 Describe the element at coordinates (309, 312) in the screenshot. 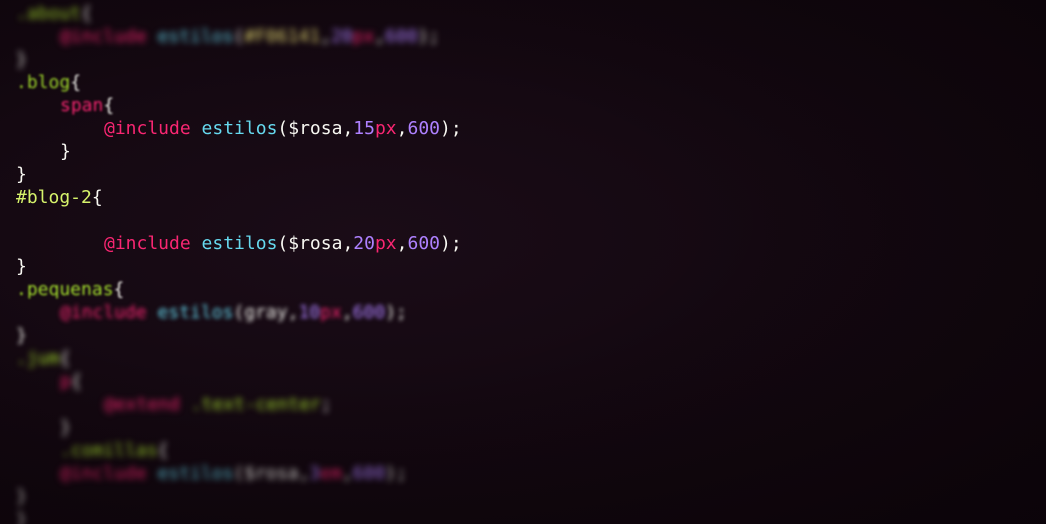

I see `code-token: 10` at that location.